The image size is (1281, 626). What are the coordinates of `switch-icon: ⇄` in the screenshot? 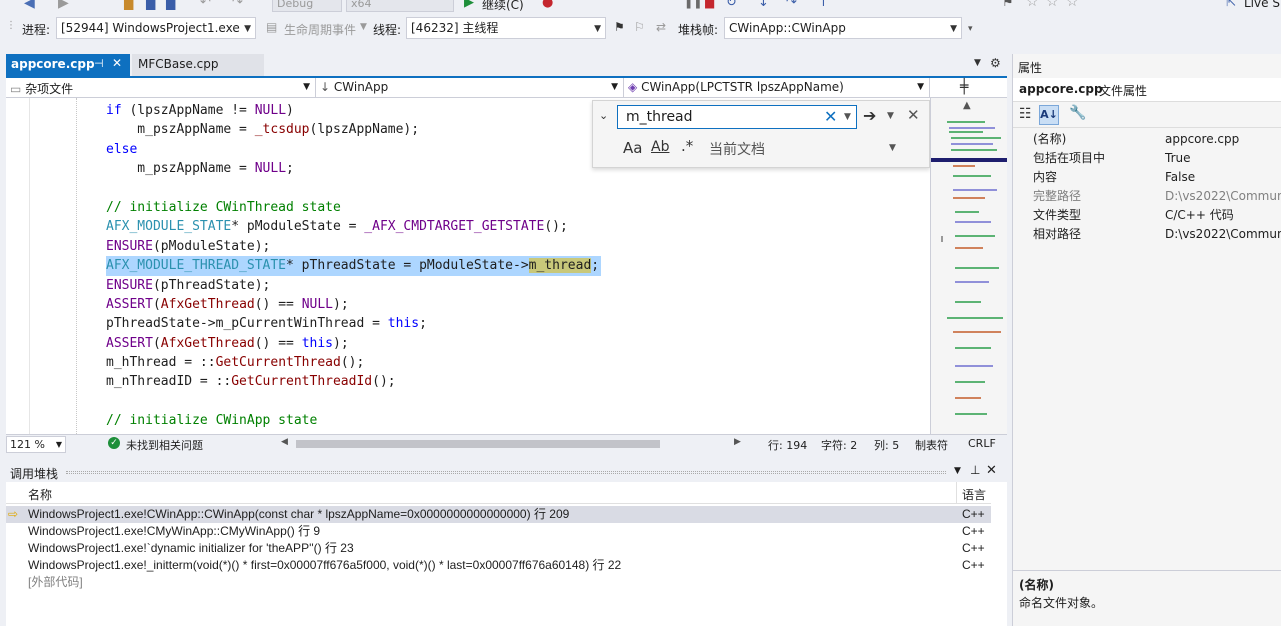 It's located at (661, 27).